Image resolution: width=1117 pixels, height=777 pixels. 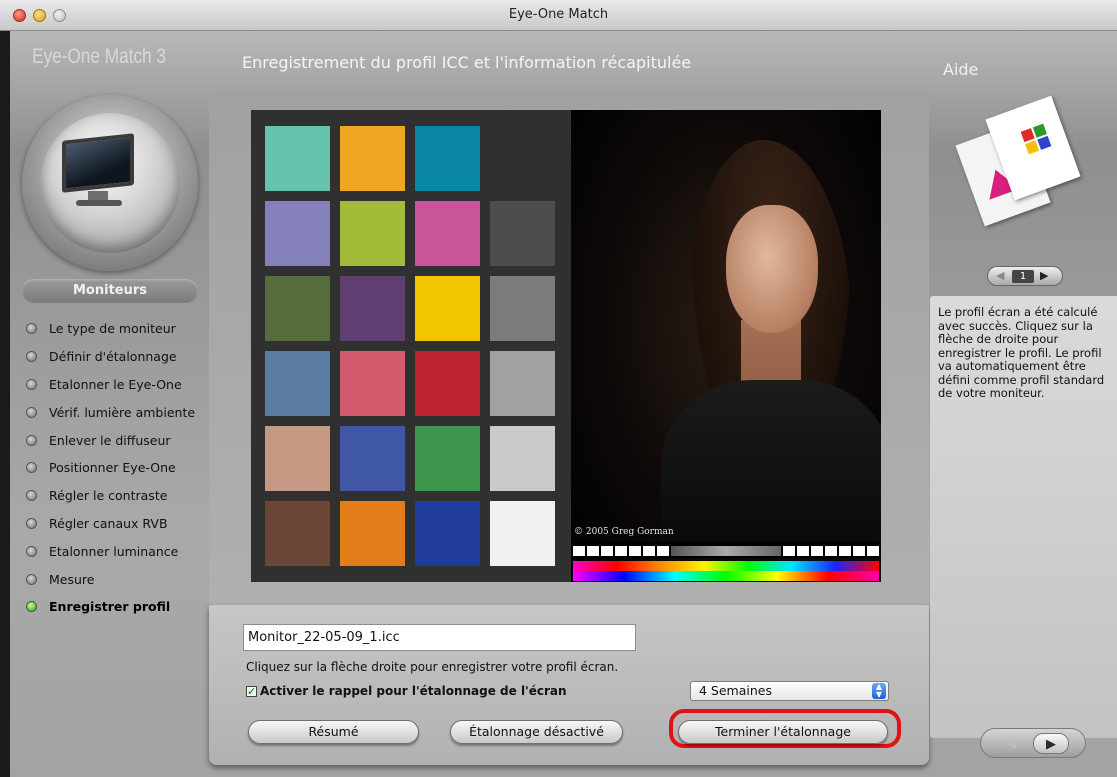 What do you see at coordinates (112, 468) in the screenshot?
I see `sidebar-step-label: Positionner Eye-One` at bounding box center [112, 468].